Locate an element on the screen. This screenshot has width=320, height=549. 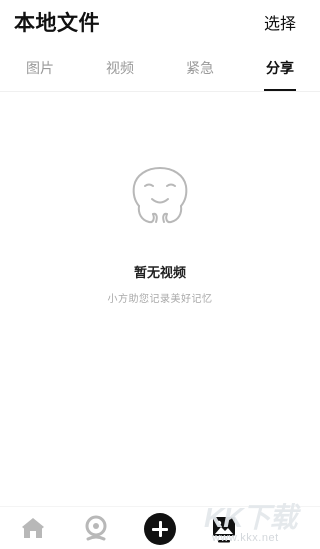
tab-videos: 视频 is located at coordinates (120, 68).